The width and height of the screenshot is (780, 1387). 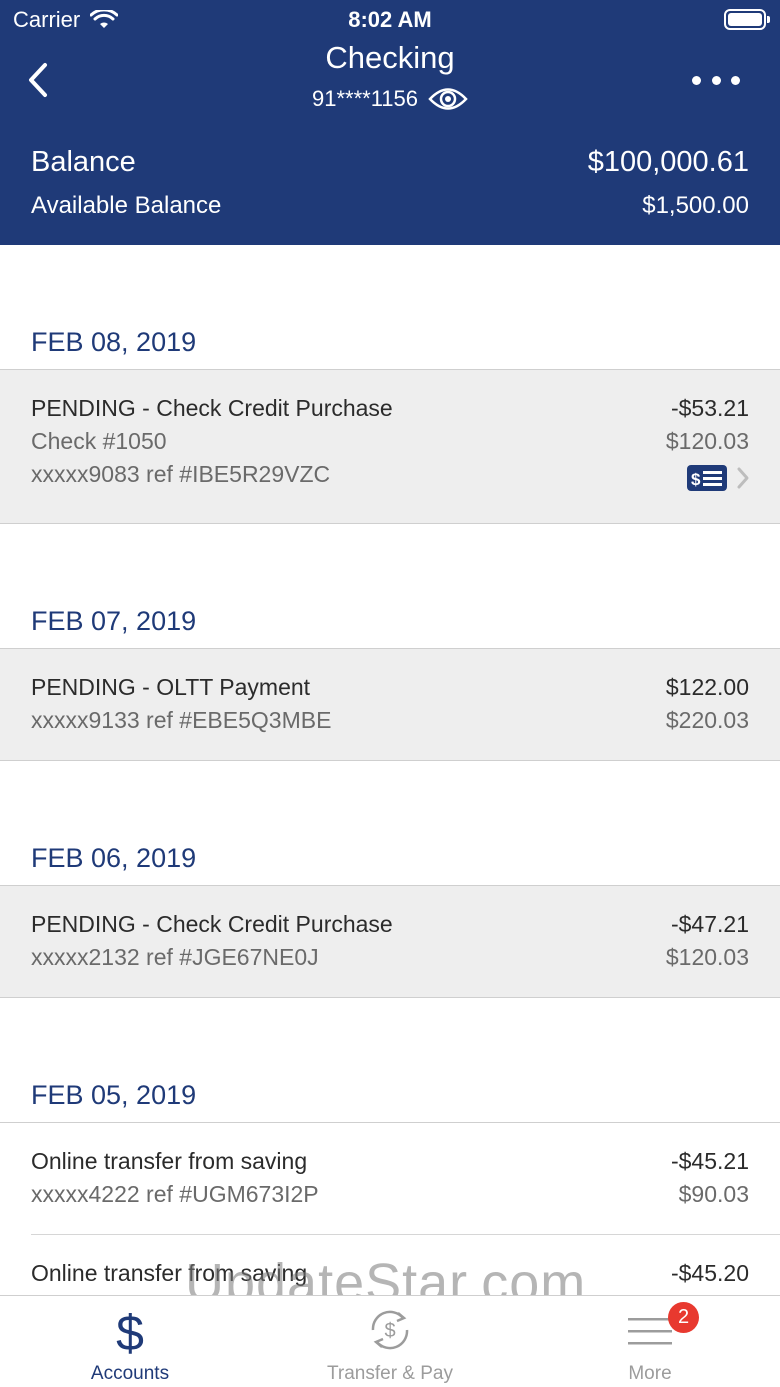 What do you see at coordinates (390, 1265) in the screenshot?
I see `transaction-row: Online transfer from saving -$45.20` at bounding box center [390, 1265].